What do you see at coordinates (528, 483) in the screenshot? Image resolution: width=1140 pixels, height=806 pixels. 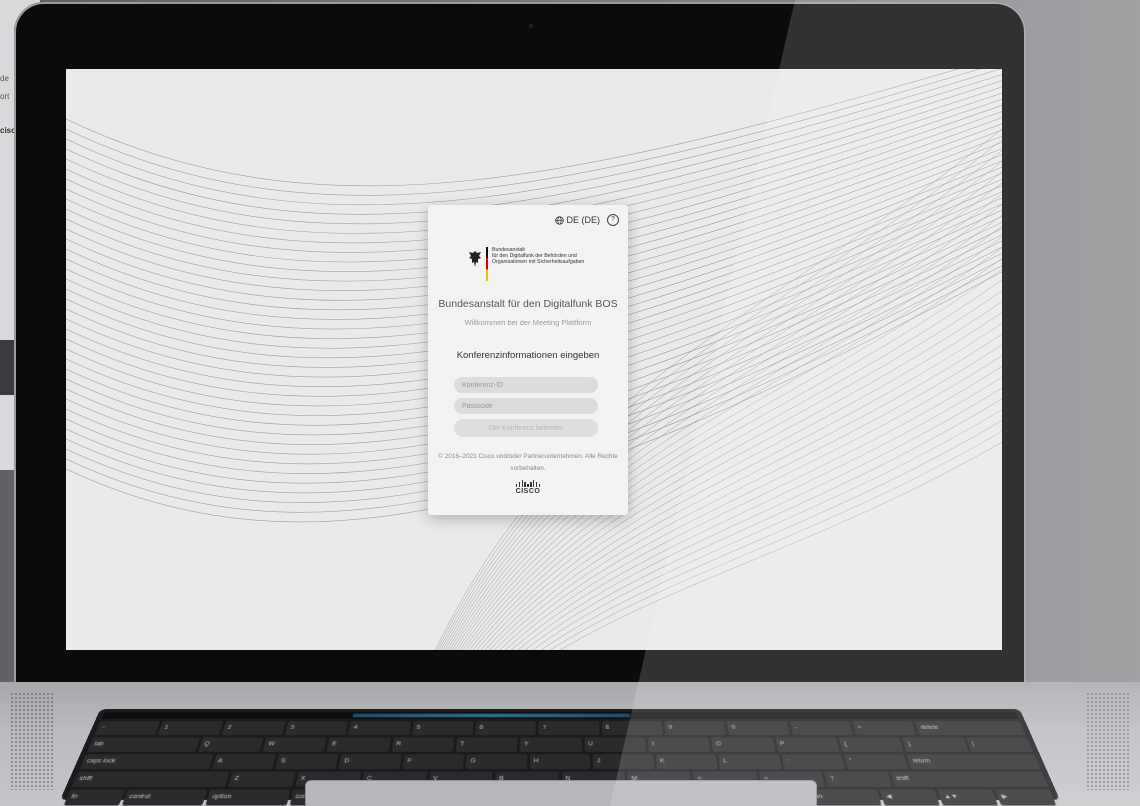 I see `cisco-bars-icon` at bounding box center [528, 483].